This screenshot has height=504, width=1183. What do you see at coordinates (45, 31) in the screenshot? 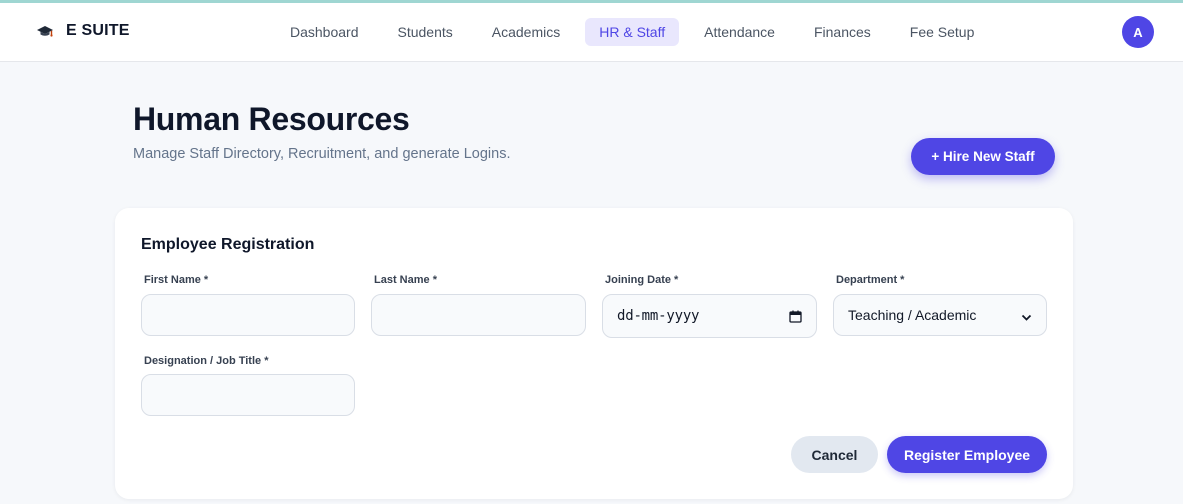
I see `graduation-cap-icon` at bounding box center [45, 31].